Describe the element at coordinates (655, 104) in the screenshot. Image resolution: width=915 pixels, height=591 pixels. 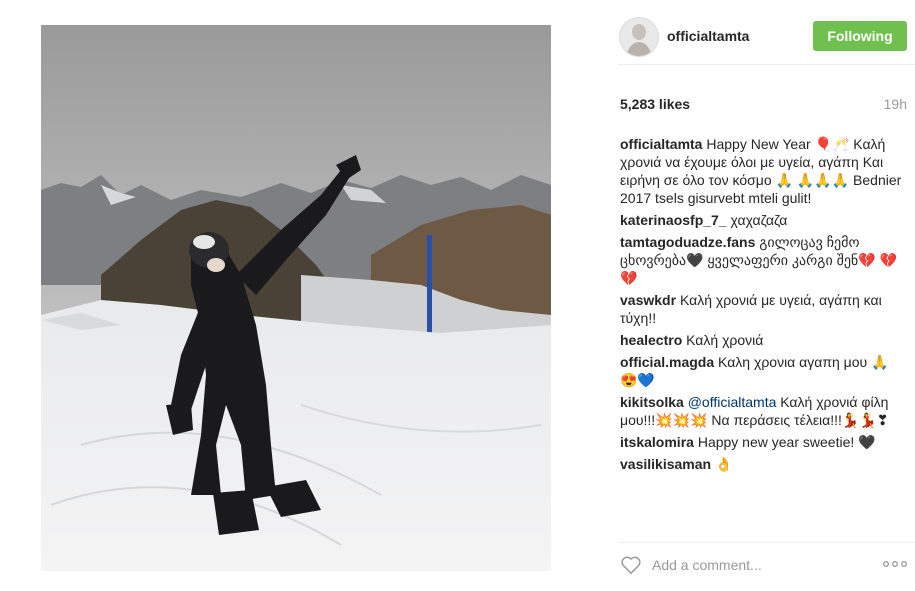
I see `likes-count: 5,283 likes` at that location.